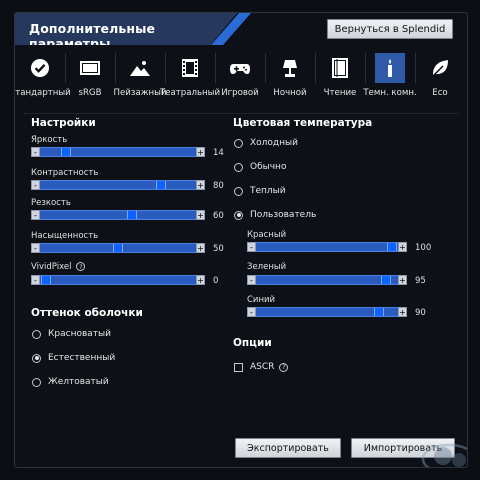  I want to click on mode-landscape: Пейзажный, so click(140, 82).